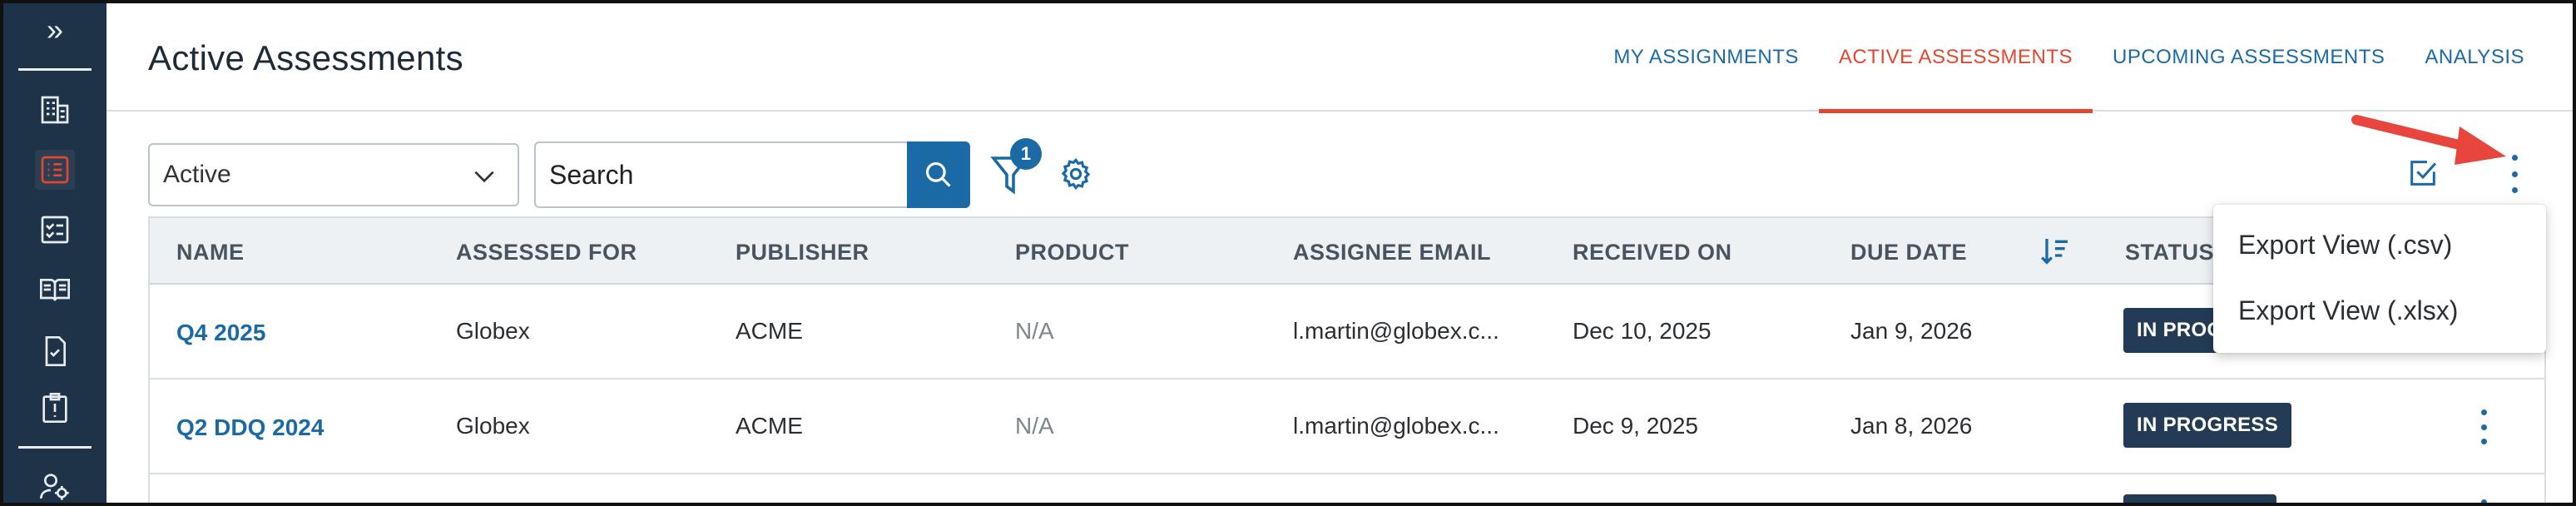  I want to click on column-header-status: STATUS, so click(2170, 252).